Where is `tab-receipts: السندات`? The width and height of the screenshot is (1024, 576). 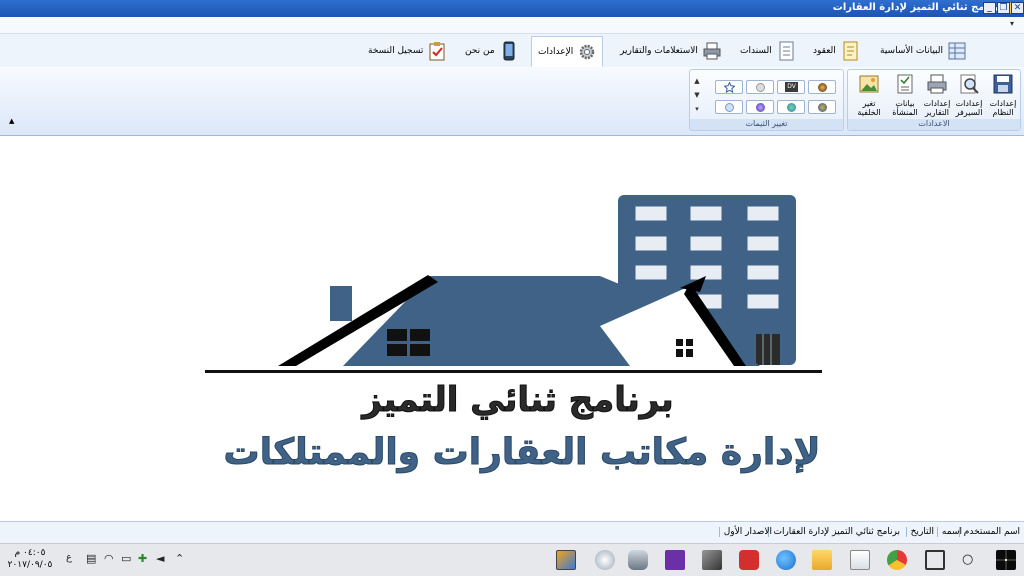
tab-receipts: السندات is located at coordinates (767, 51).